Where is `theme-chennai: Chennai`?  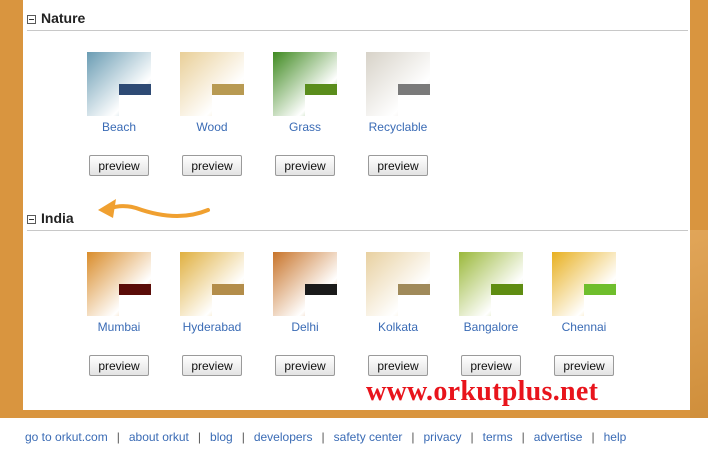
theme-chennai: Chennai is located at coordinates (584, 293).